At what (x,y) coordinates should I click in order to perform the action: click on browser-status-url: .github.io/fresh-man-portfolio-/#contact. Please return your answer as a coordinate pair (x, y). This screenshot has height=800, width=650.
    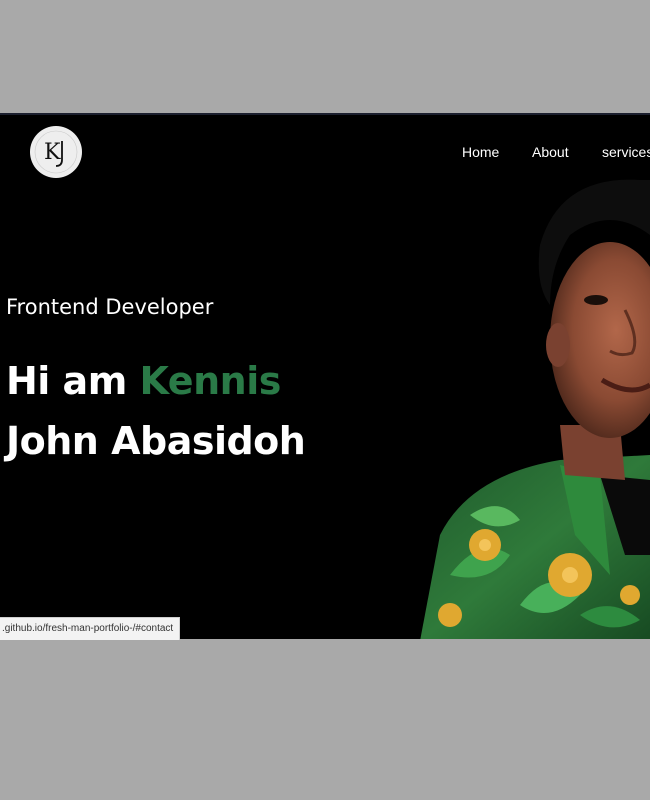
    Looking at the image, I should click on (90, 628).